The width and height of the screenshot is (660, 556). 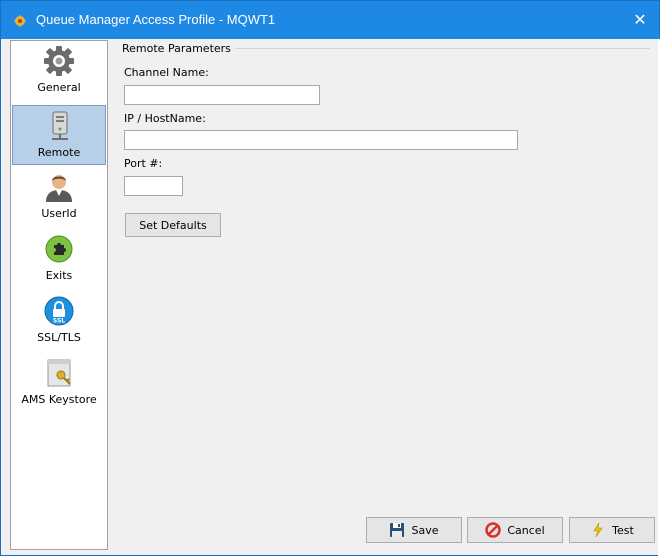 What do you see at coordinates (59, 61) in the screenshot?
I see `gear-icon` at bounding box center [59, 61].